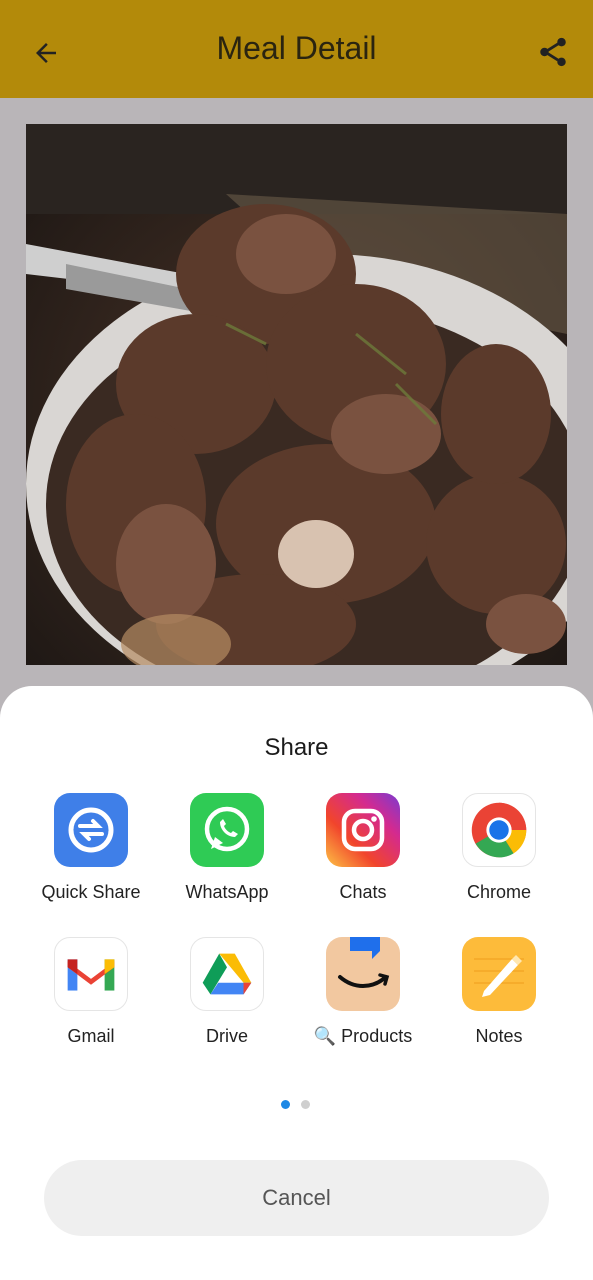  What do you see at coordinates (285, 1104) in the screenshot?
I see `page-dot-active` at bounding box center [285, 1104].